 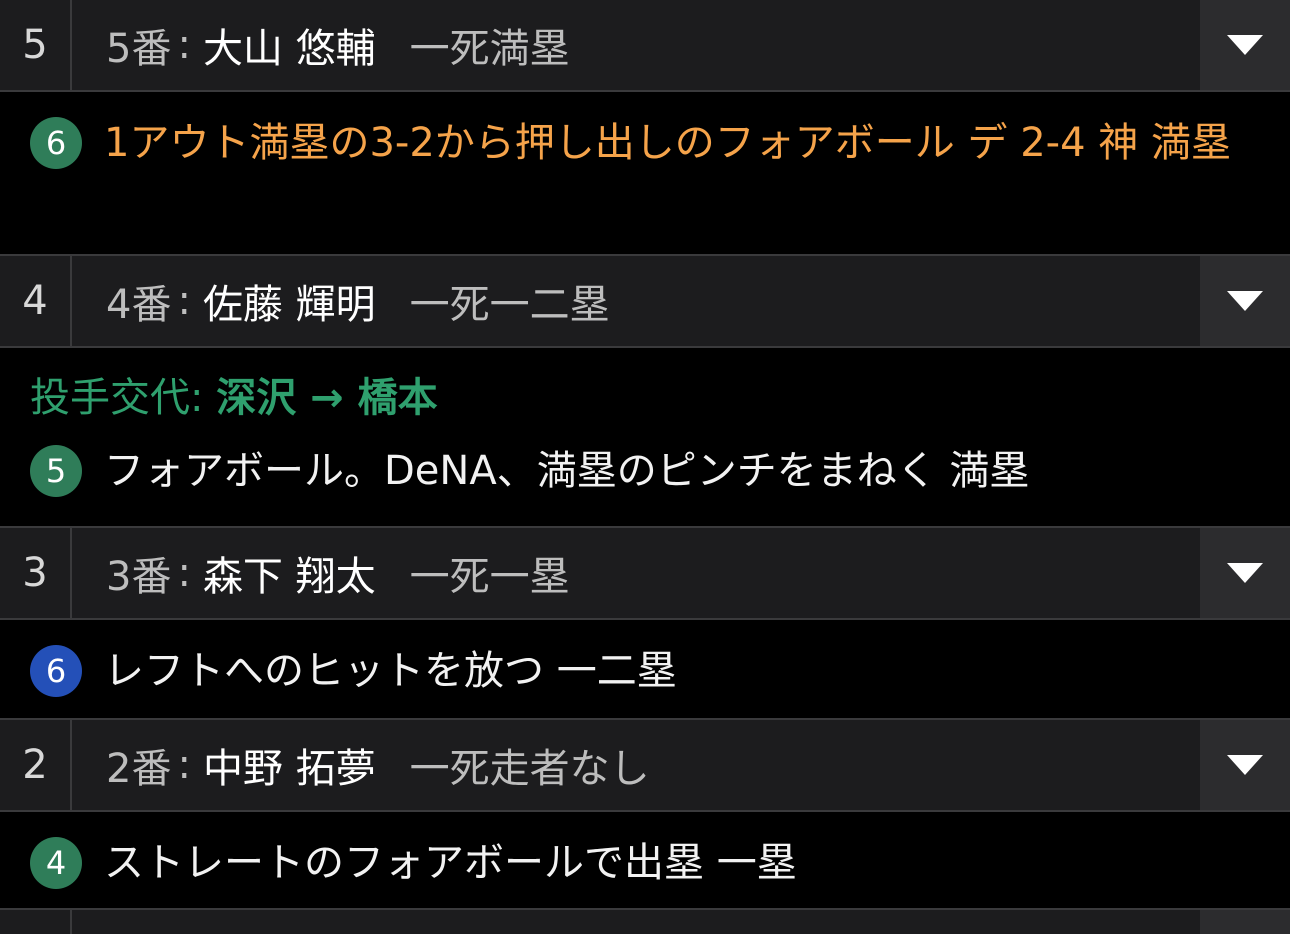 What do you see at coordinates (450, 863) in the screenshot?
I see `event-text: ストレートのフォアボールで出塁 一塁` at bounding box center [450, 863].